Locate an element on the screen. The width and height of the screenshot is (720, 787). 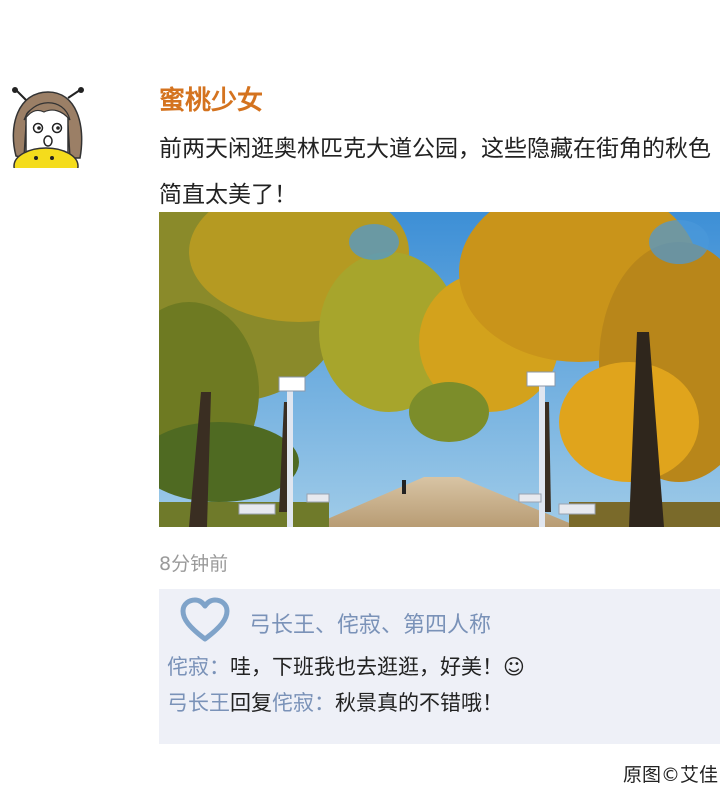
comment-author: 弓长王 is located at coordinates (198, 703).